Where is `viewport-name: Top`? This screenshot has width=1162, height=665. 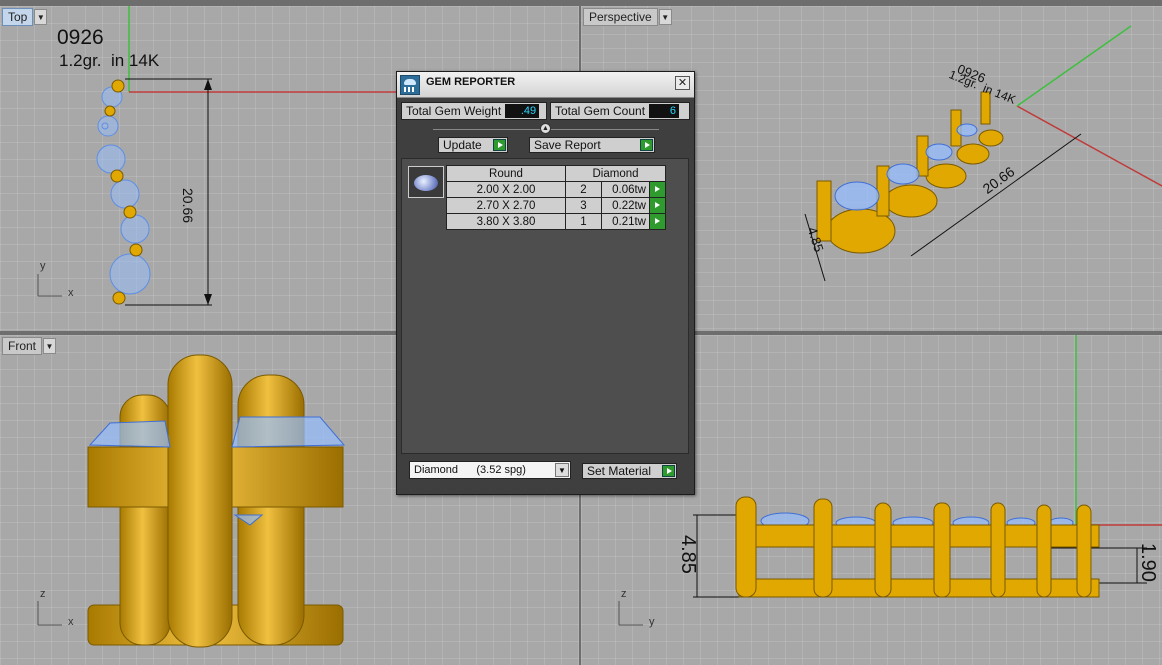 viewport-name: Top is located at coordinates (18, 17).